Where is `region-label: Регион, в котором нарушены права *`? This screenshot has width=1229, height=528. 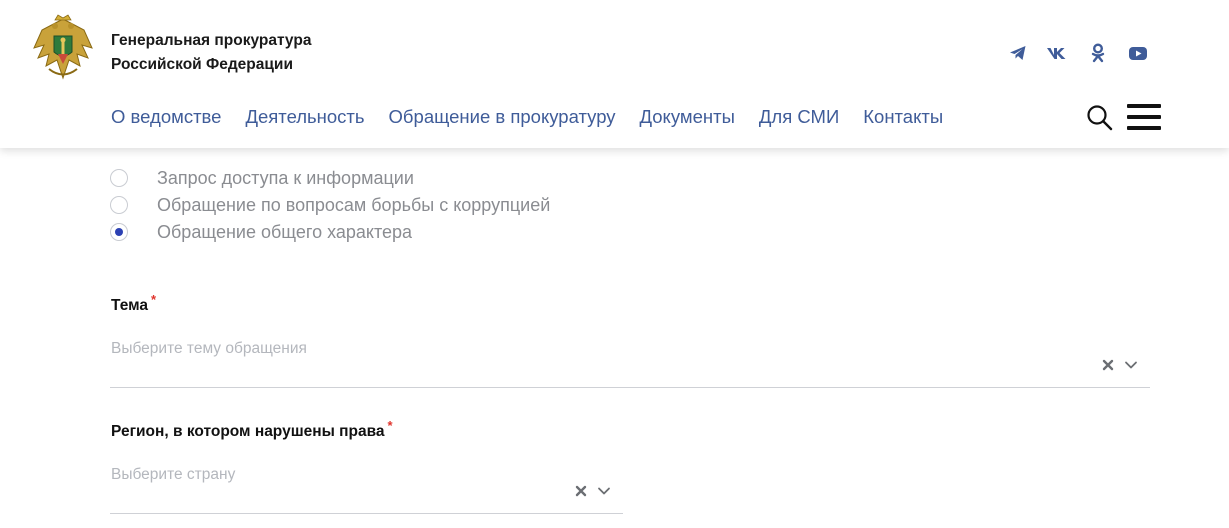 region-label: Регион, в котором нарушены права * is located at coordinates (252, 429).